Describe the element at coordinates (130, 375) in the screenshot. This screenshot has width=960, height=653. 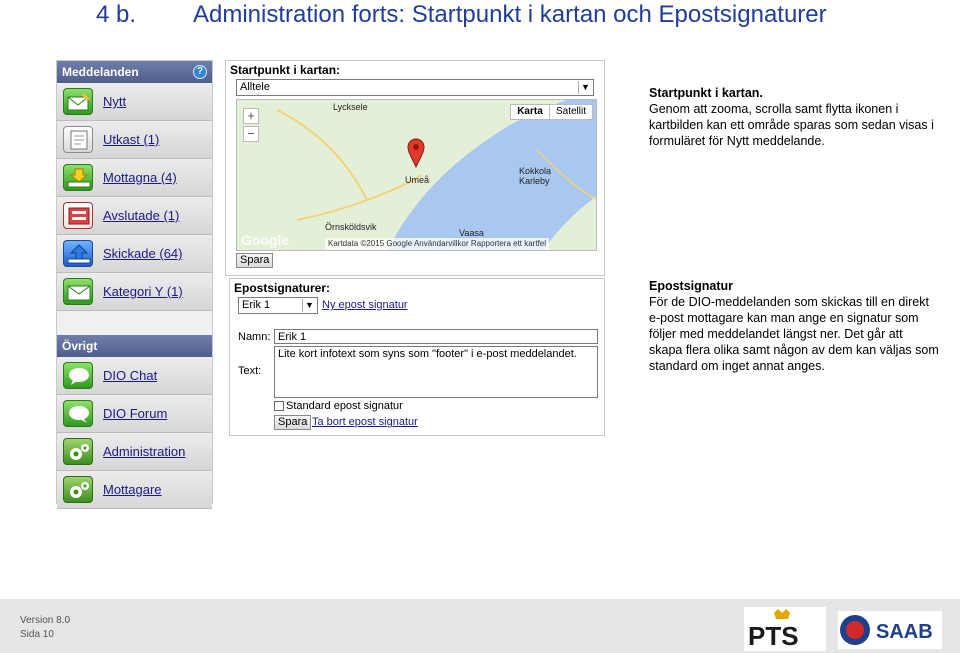
I see `sidebar-item-label: DIO Chat` at that location.